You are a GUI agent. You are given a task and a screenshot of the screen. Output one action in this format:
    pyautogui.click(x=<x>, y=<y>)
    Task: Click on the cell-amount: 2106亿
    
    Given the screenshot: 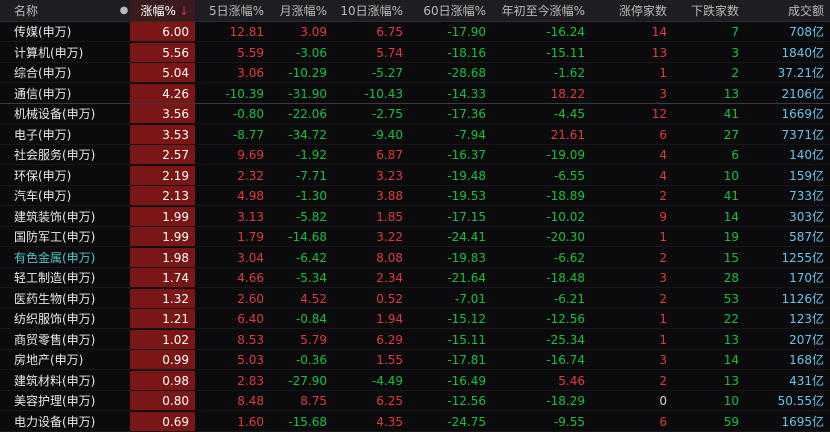 What is the action you would take?
    pyautogui.click(x=802, y=93)
    